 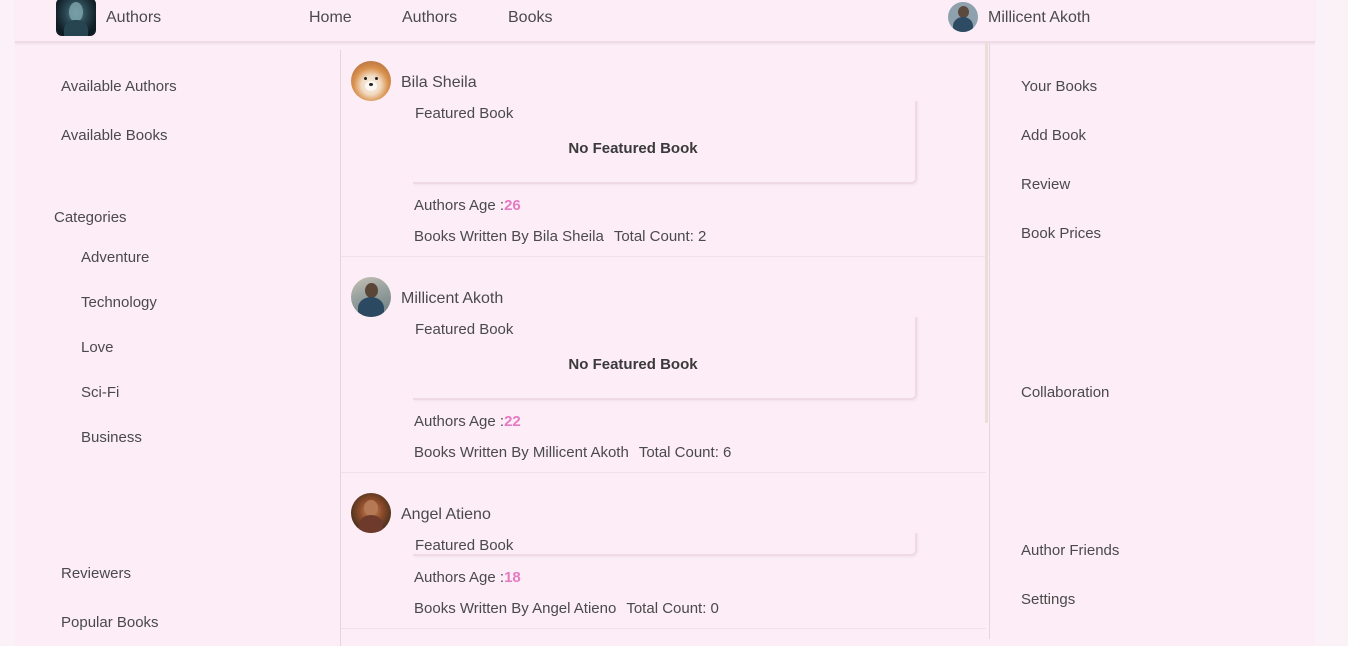 I want to click on category-business: Business, so click(x=111, y=437).